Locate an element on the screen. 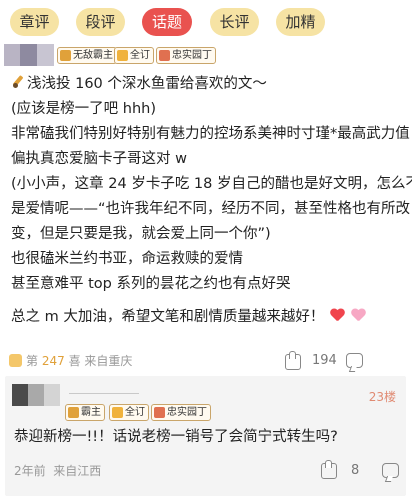 This screenshot has height=500, width=412. tab-topic: 话题 is located at coordinates (167, 22).